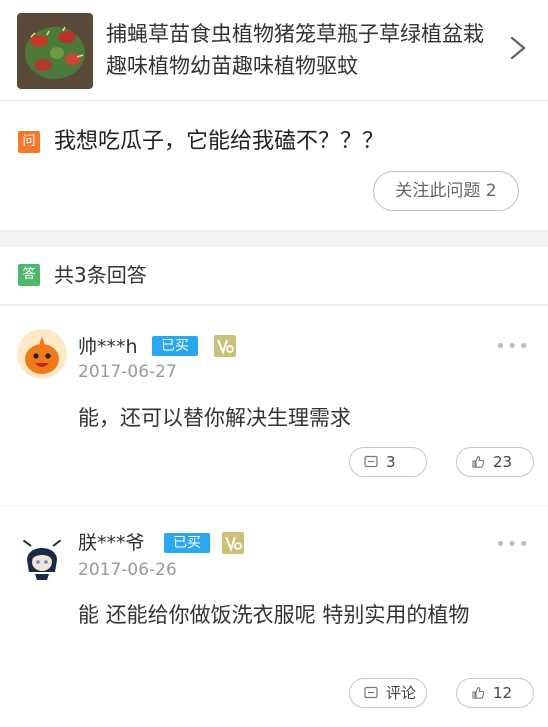  I want to click on answer-date: 2017-06-27, so click(127, 372).